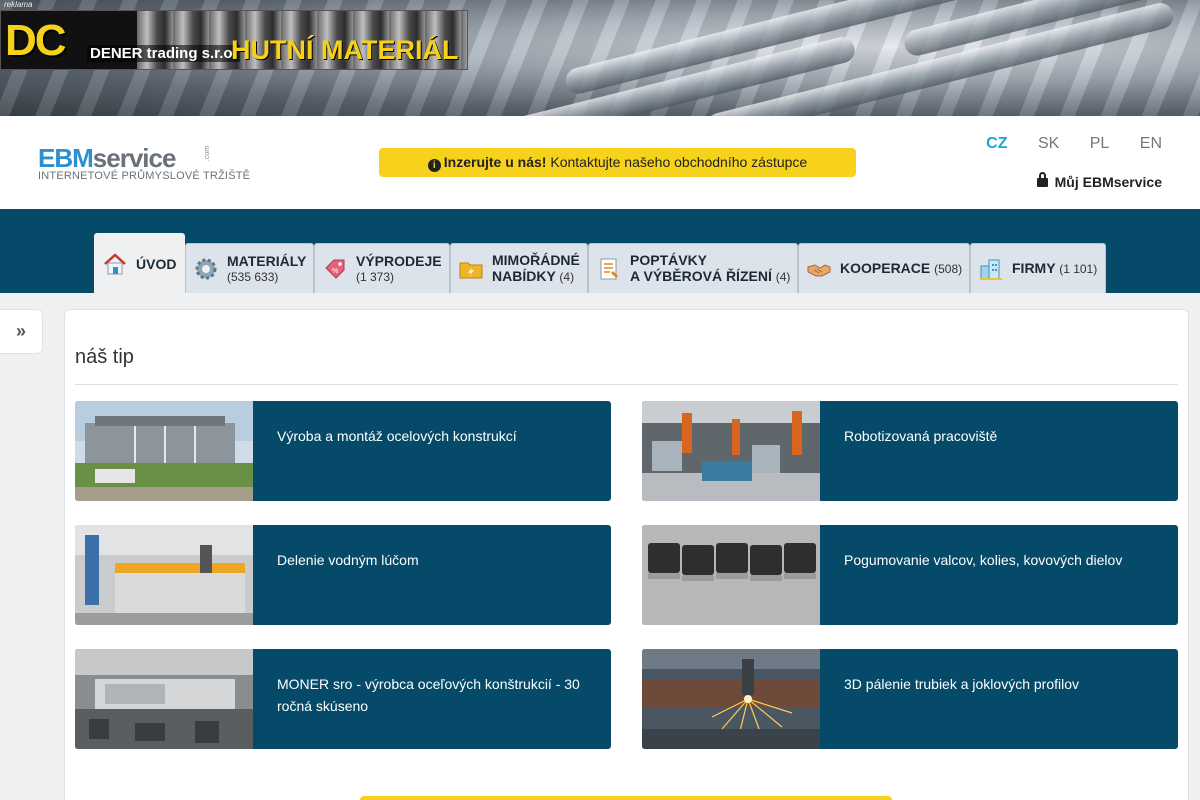 This screenshot has width=1200, height=800. Describe the element at coordinates (1061, 144) in the screenshot. I see `language-switcher: CZ SK PL EN` at that location.